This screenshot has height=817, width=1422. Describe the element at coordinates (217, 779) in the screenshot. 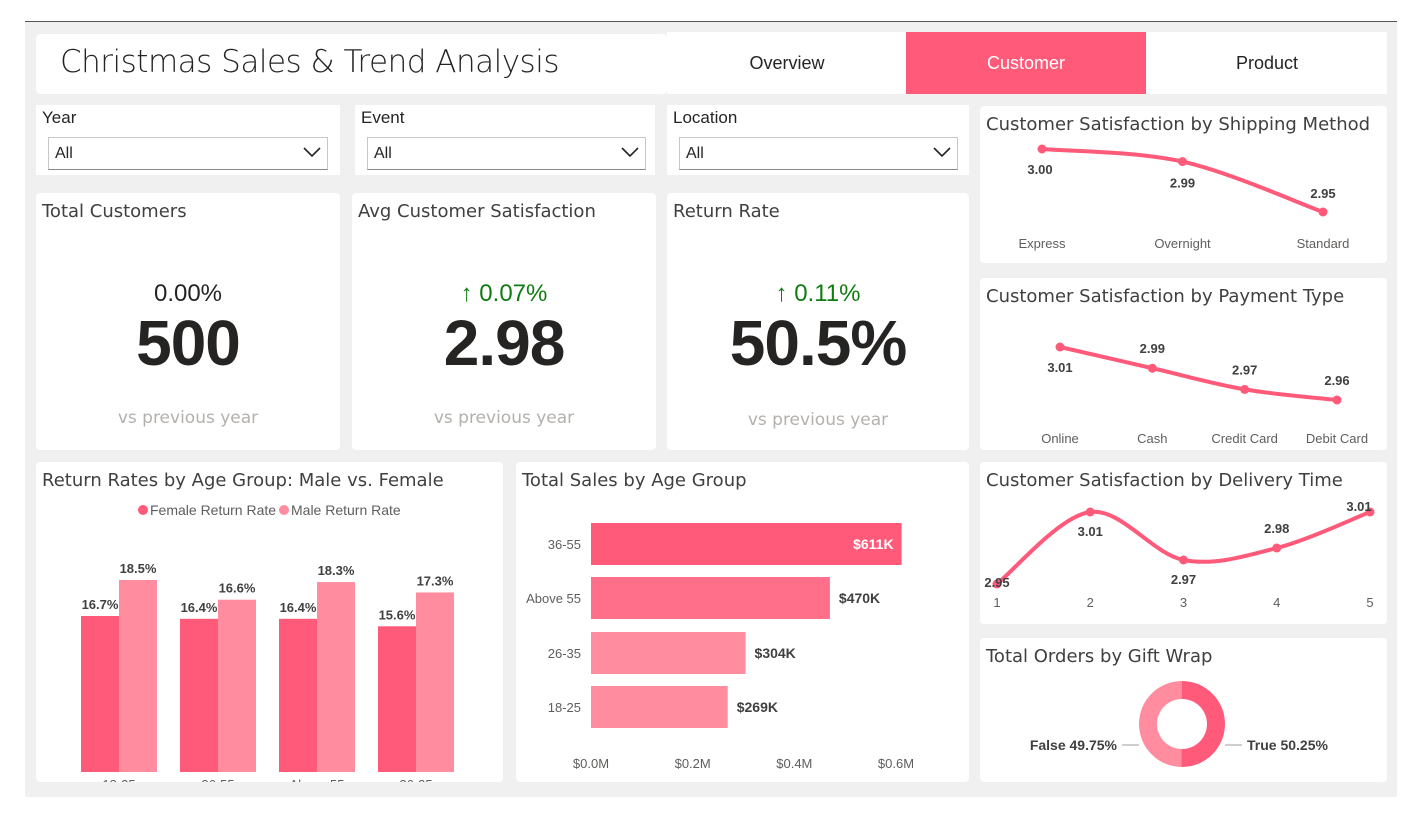

I see `x-tick-label: 36-55` at that location.